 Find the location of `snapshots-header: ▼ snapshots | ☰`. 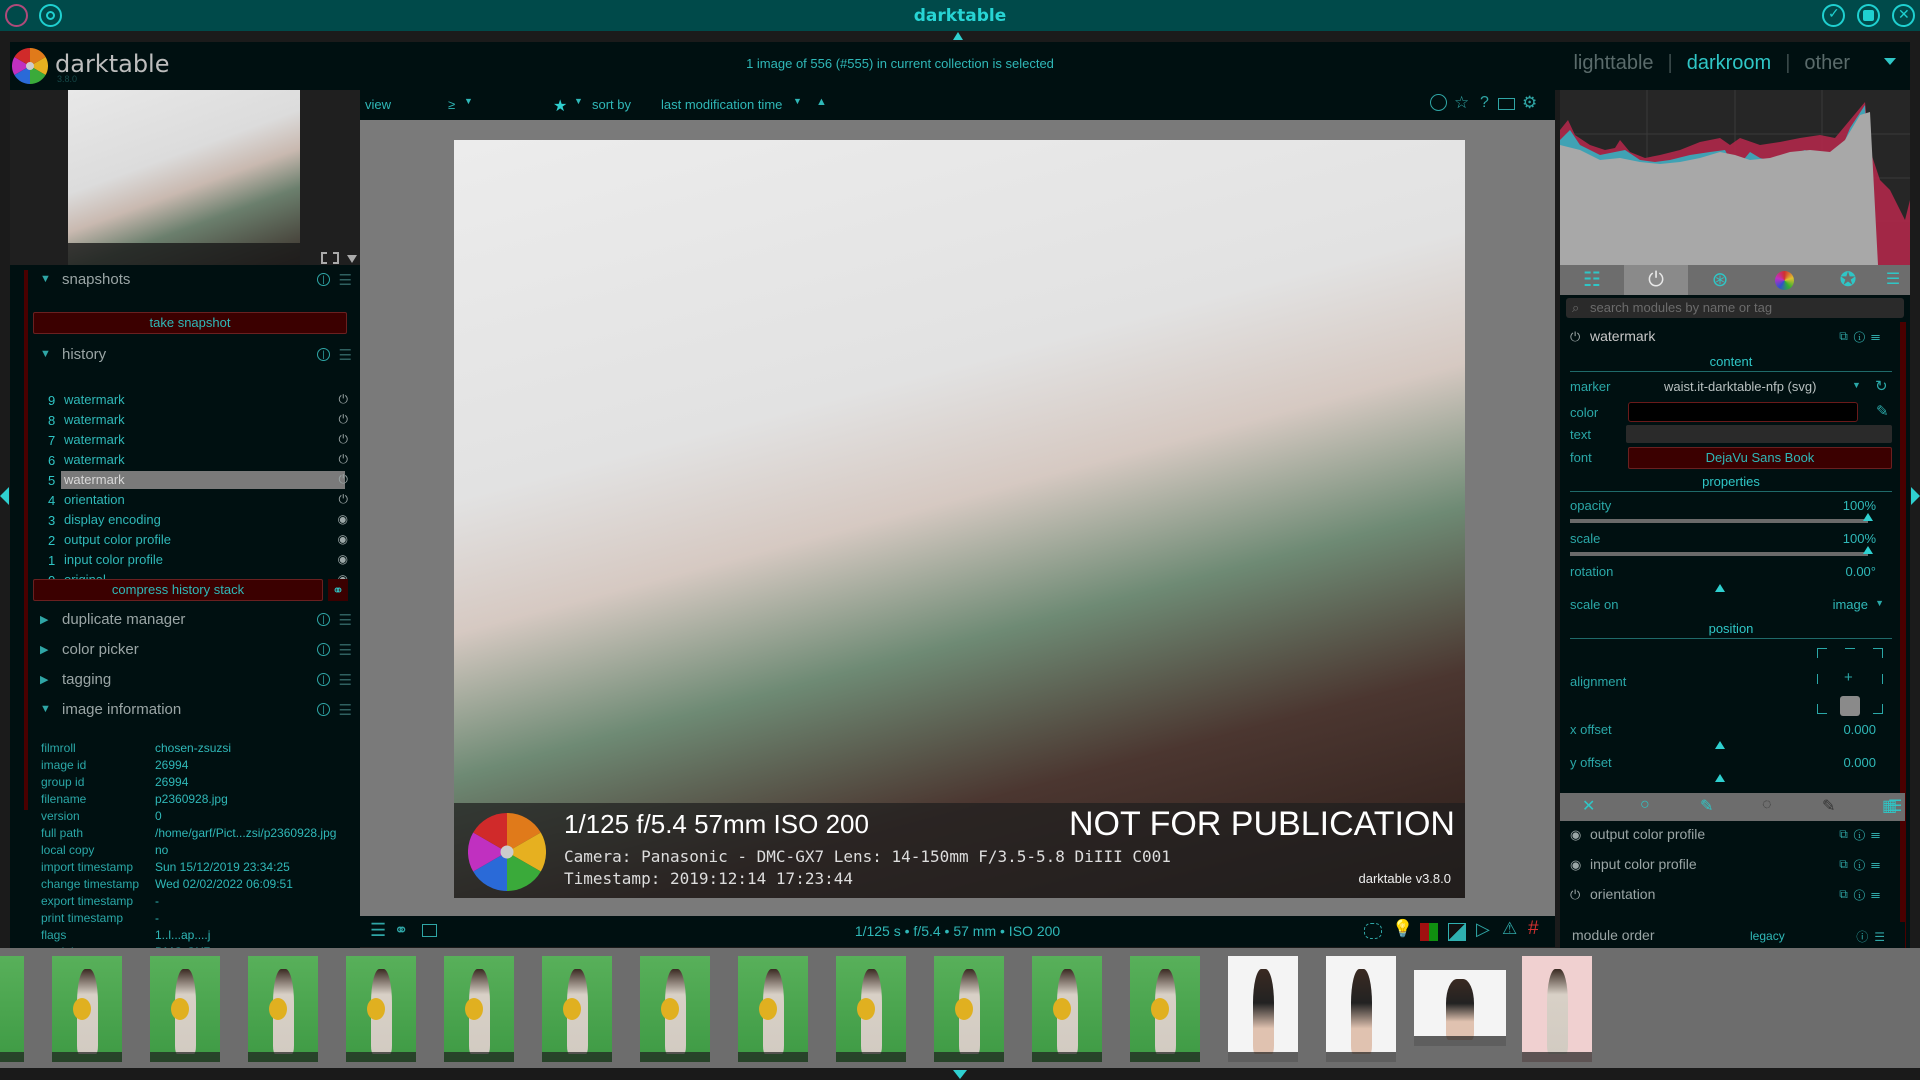

snapshots-header: ▼ snapshots | ☰ is located at coordinates (193, 283).